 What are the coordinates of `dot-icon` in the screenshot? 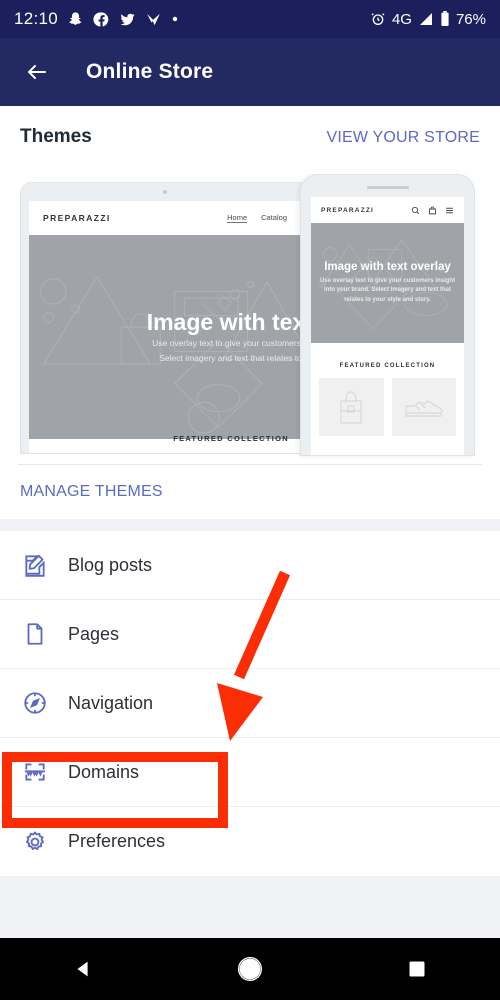 It's located at (175, 19).